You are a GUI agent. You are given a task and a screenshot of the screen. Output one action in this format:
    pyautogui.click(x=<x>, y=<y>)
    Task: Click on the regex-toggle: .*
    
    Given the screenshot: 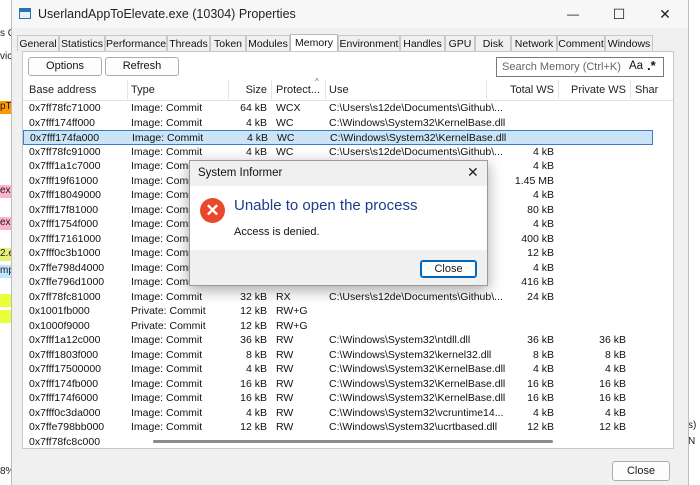 What is the action you would take?
    pyautogui.click(x=651, y=65)
    